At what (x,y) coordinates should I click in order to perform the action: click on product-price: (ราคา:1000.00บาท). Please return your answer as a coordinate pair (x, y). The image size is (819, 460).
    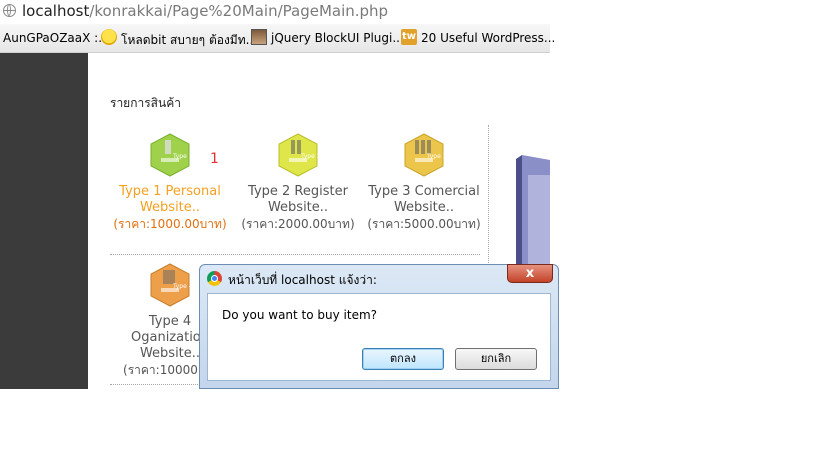
    Looking at the image, I should click on (170, 224).